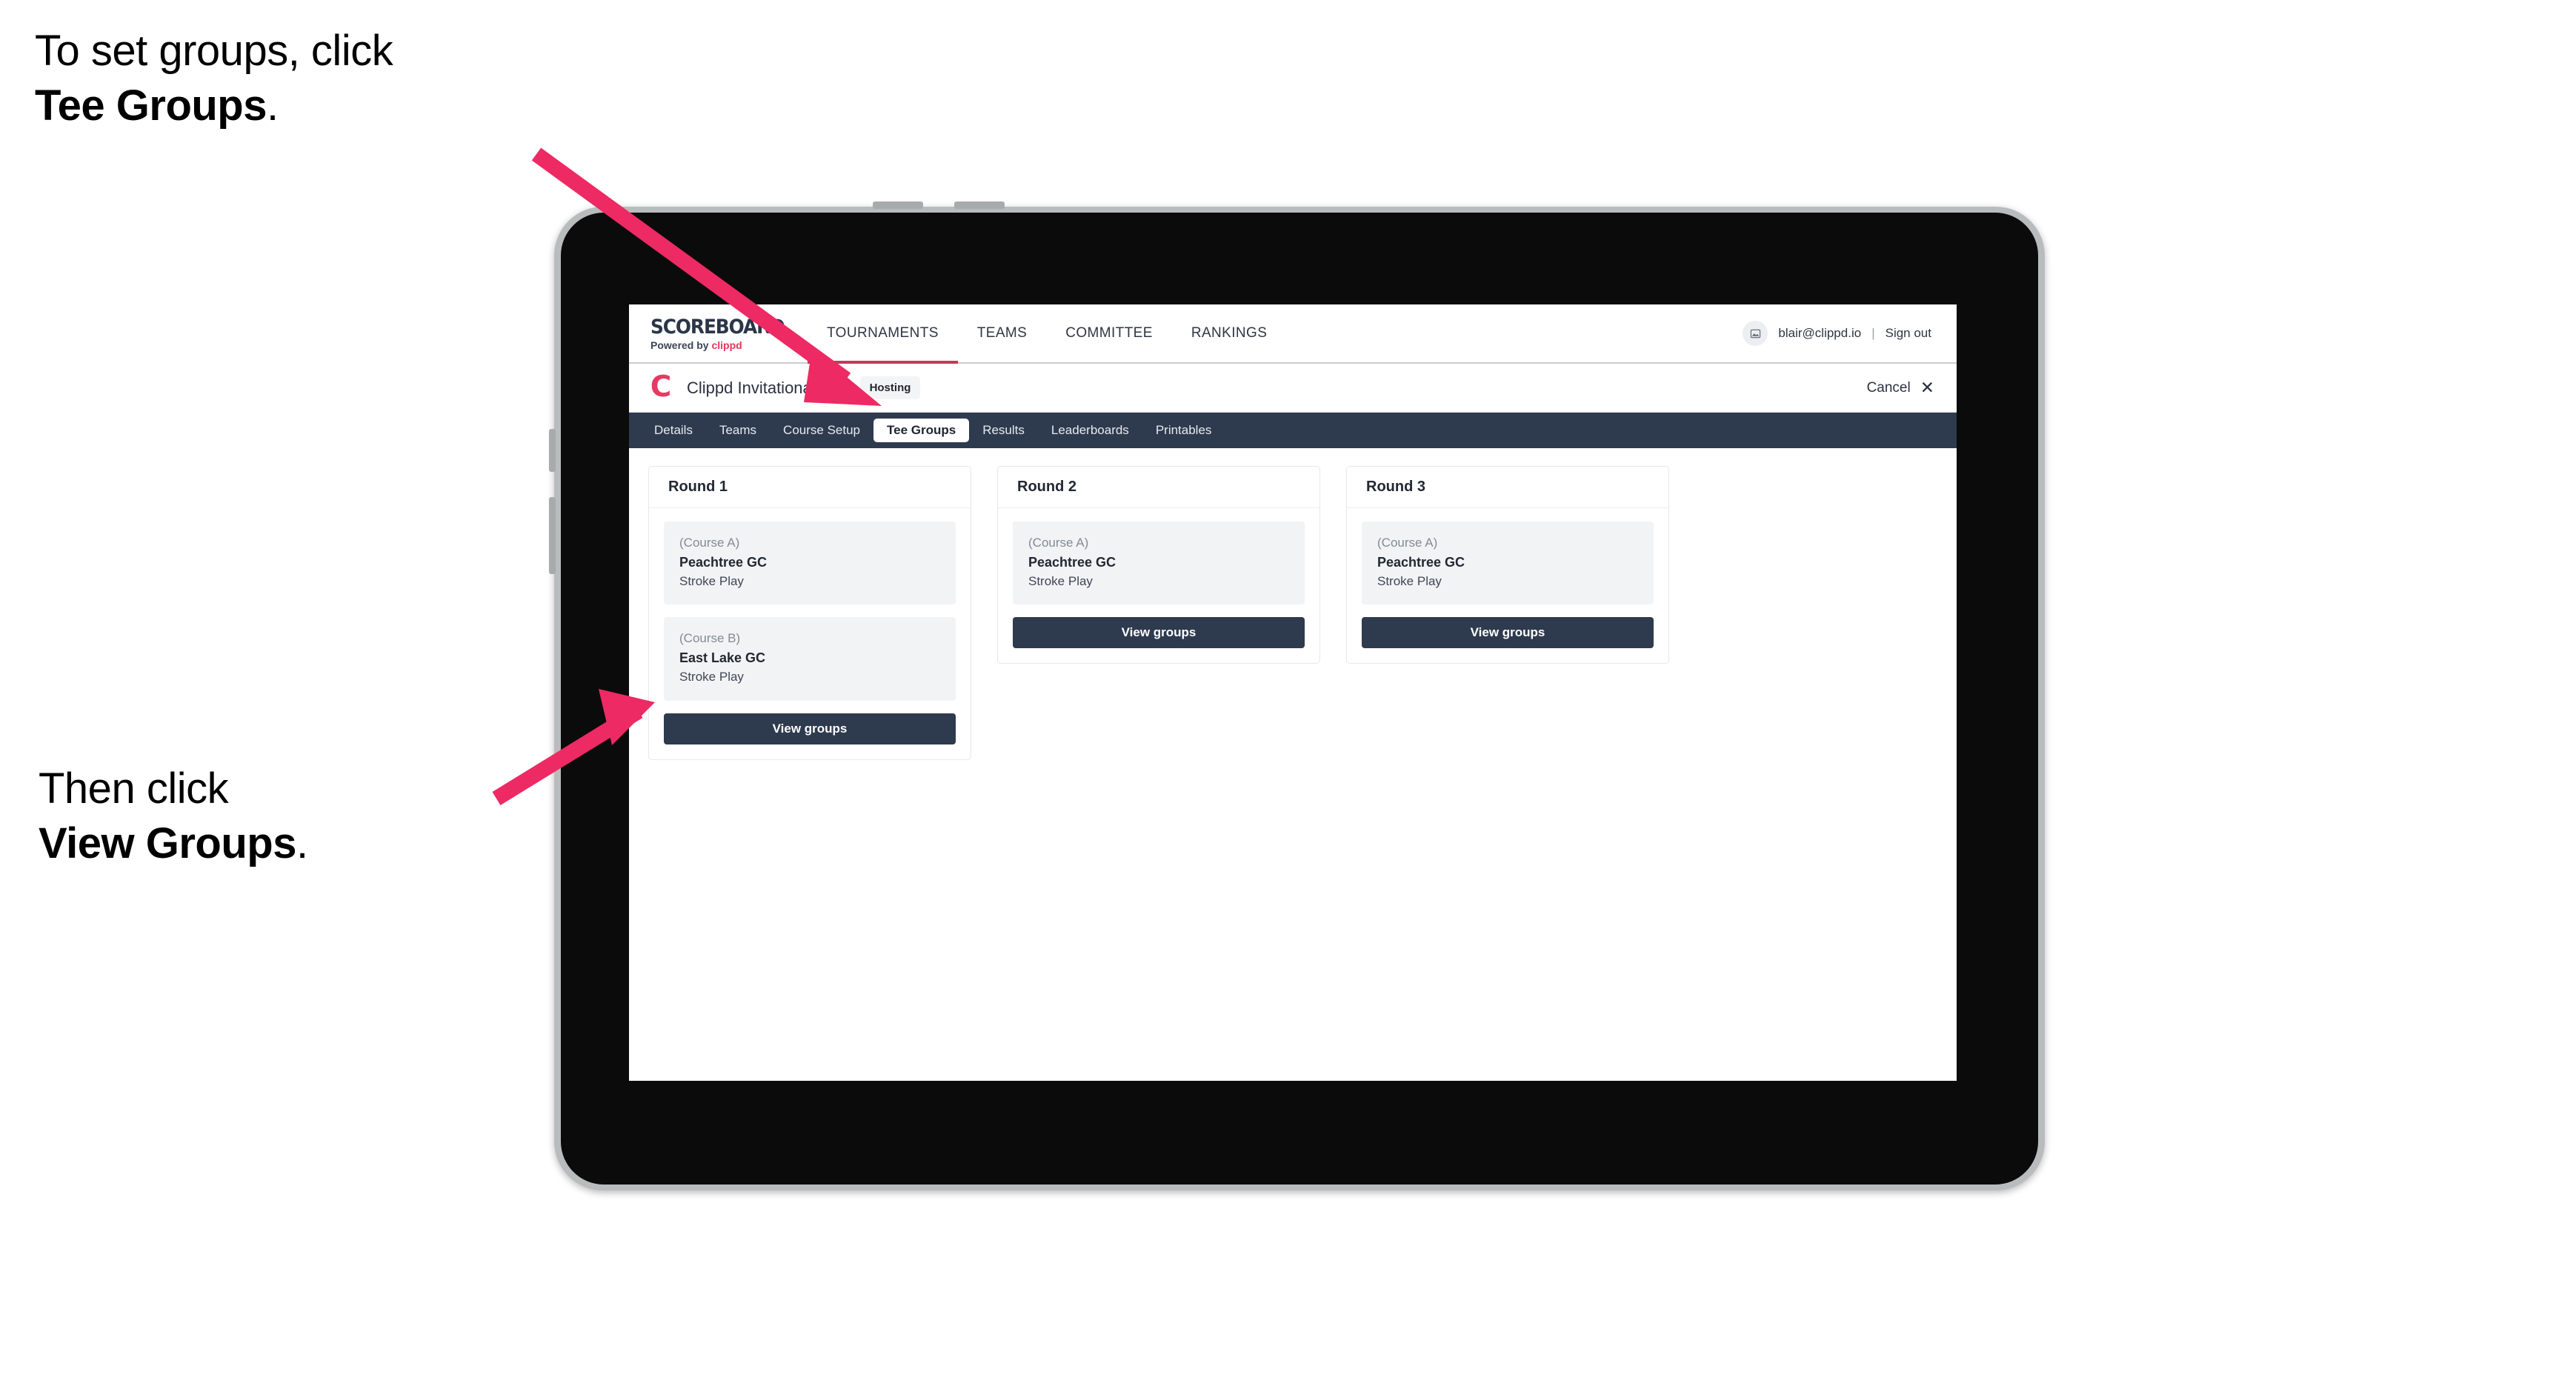 The width and height of the screenshot is (2576, 1386). Describe the element at coordinates (1003, 430) in the screenshot. I see `tab-results: Results` at that location.